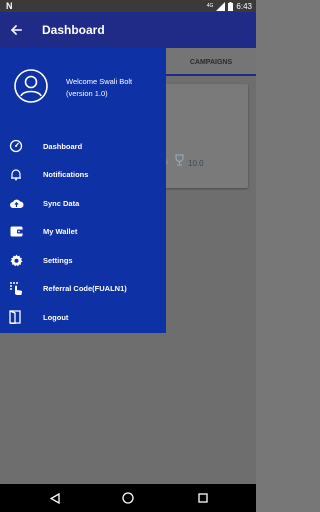 The height and width of the screenshot is (512, 320). I want to click on cloud-upload-icon, so click(16, 203).